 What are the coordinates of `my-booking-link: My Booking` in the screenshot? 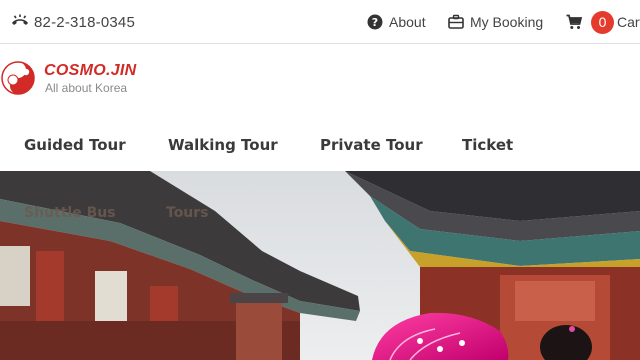 It's located at (495, 22).